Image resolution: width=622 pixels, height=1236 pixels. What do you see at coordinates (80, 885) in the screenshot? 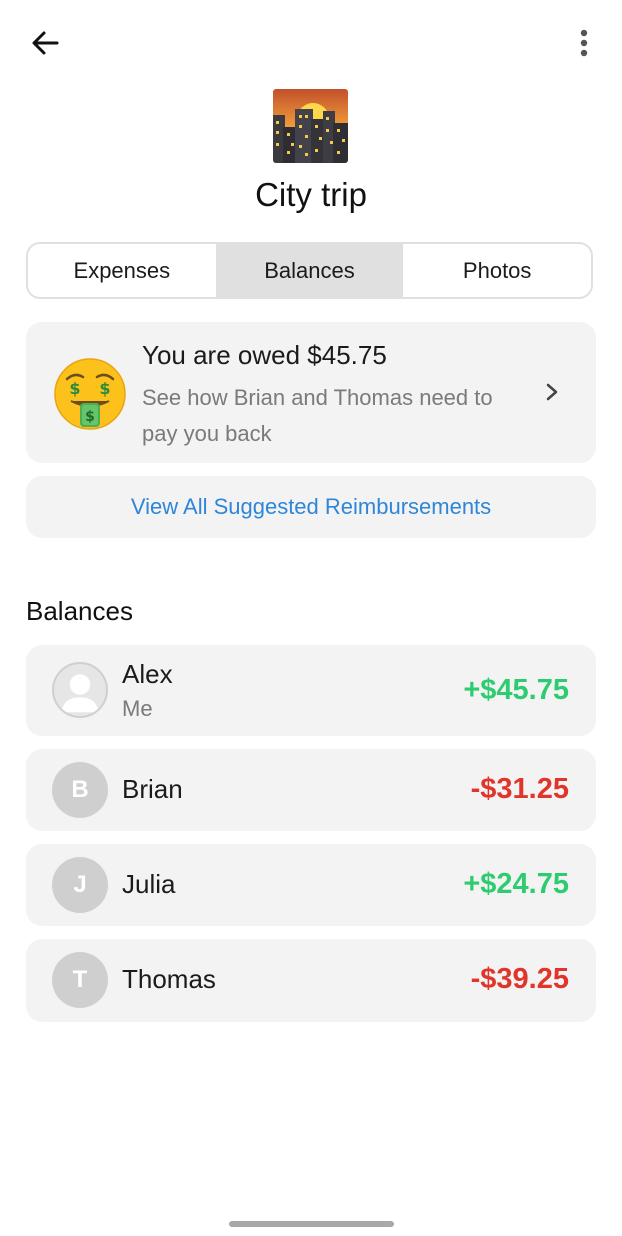
I see `avatar: J` at bounding box center [80, 885].